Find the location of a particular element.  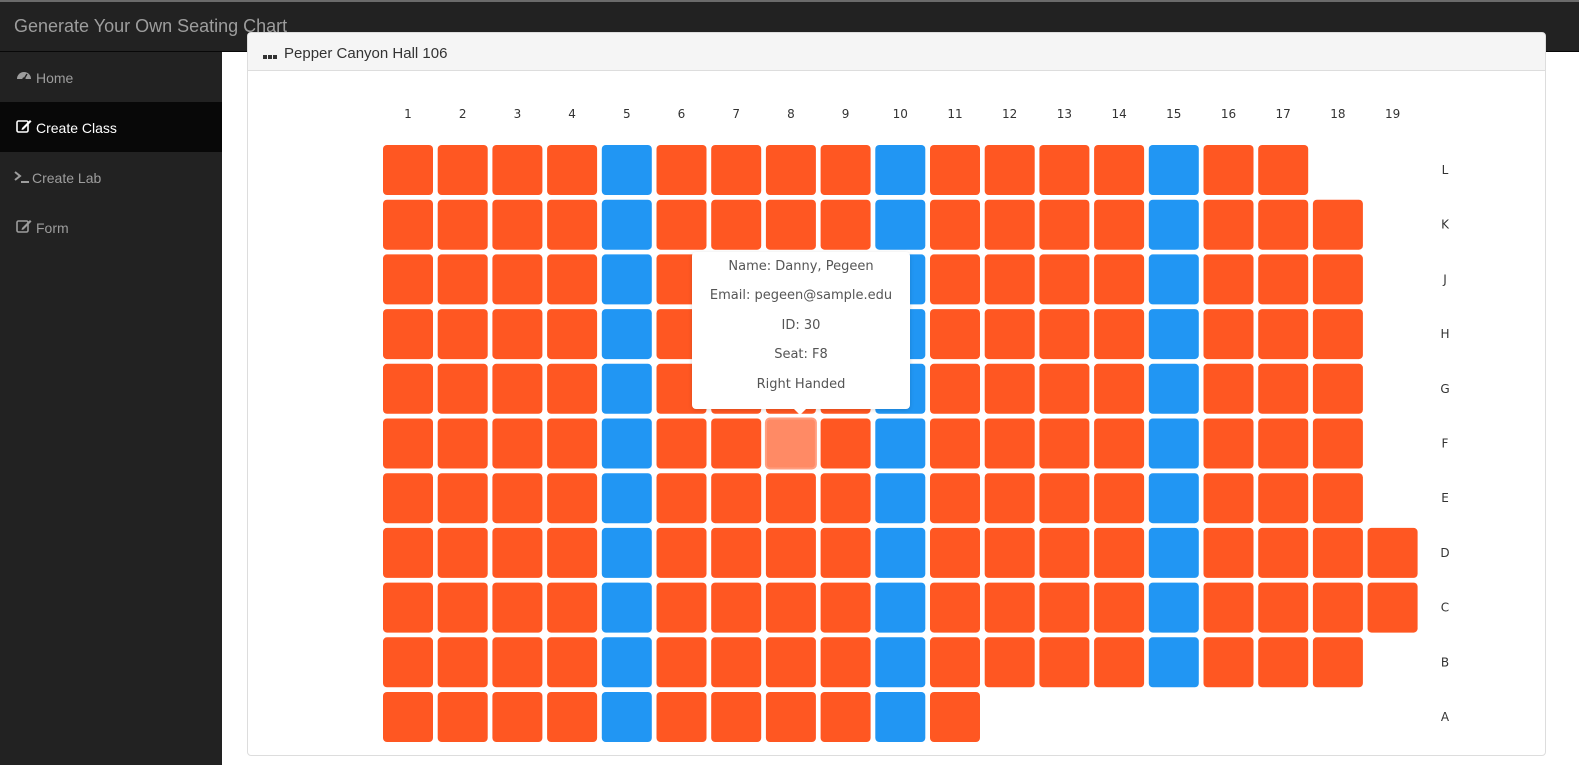

seat-B12 is located at coordinates (1009, 662).